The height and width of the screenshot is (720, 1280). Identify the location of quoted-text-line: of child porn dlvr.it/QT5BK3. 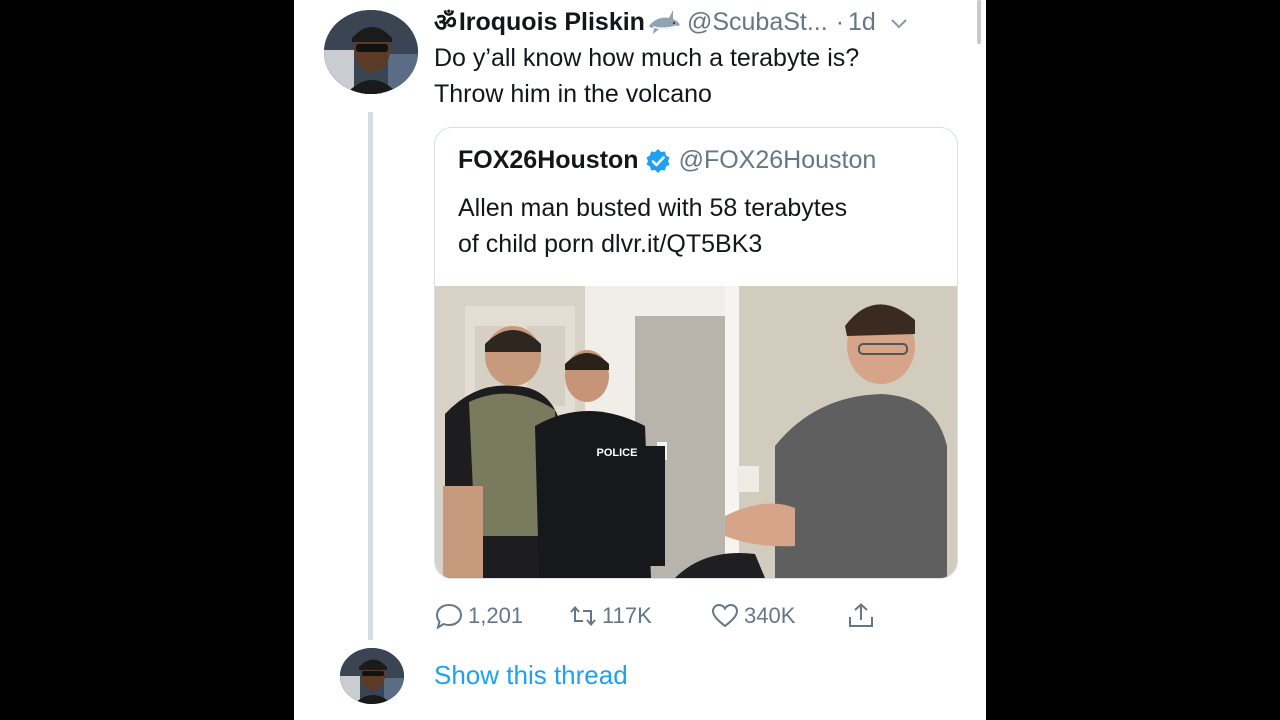
(610, 244).